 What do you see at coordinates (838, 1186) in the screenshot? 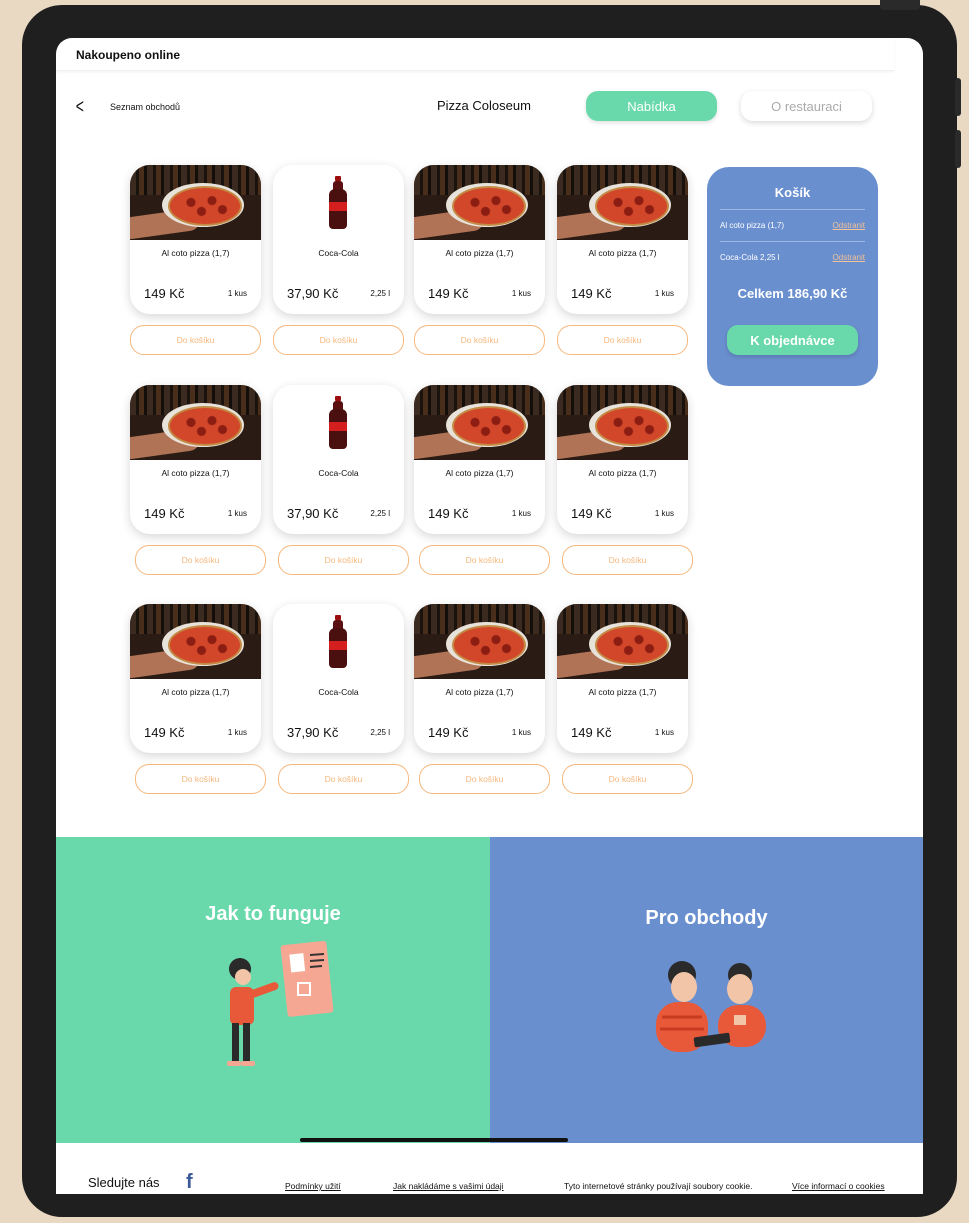
I see `cookie-info-link: Více informací o cookies` at bounding box center [838, 1186].